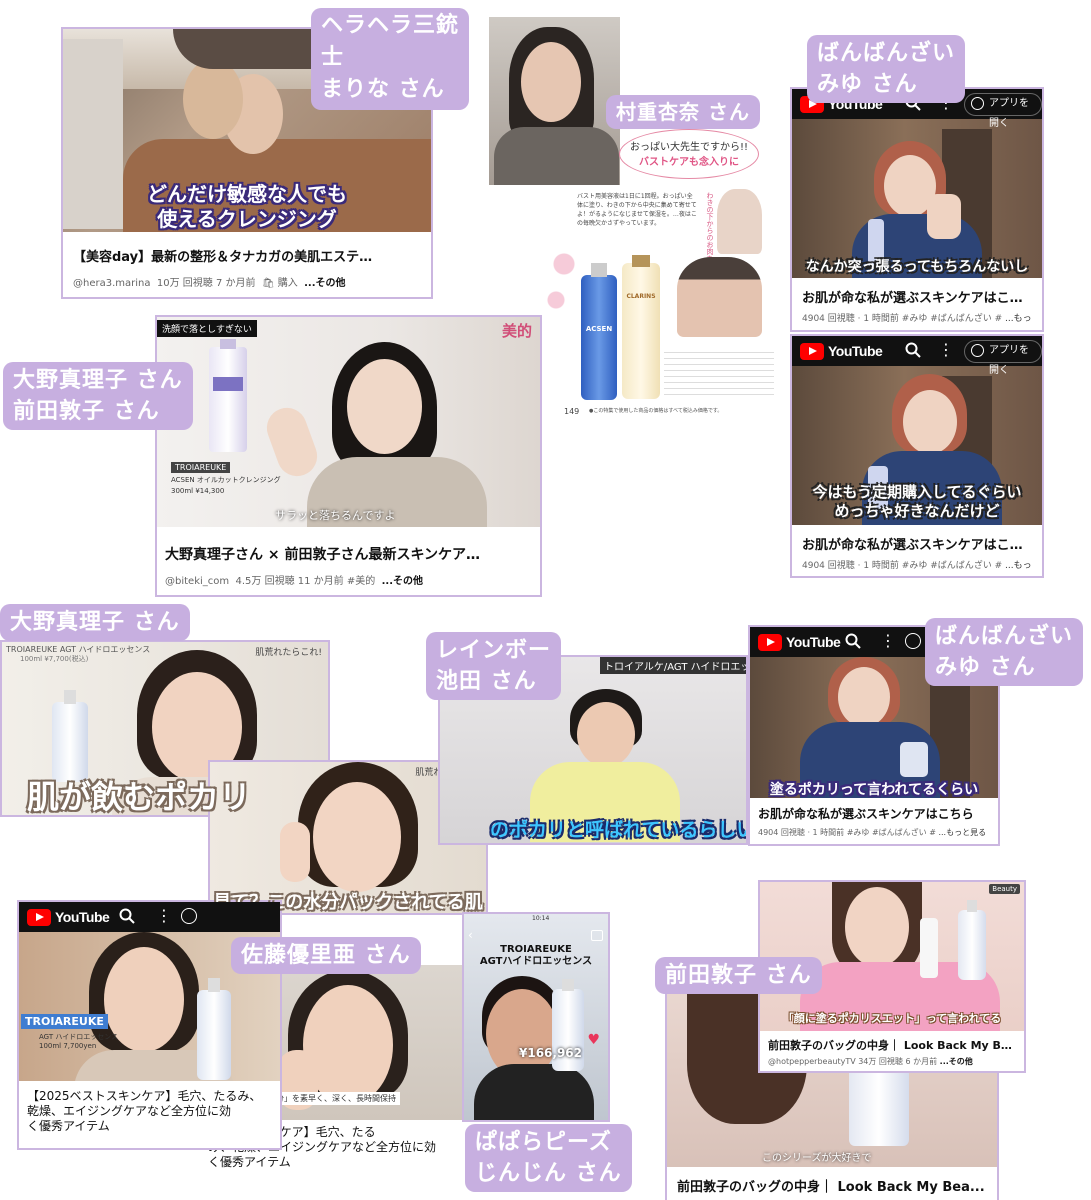 The height and width of the screenshot is (1200, 1091). What do you see at coordinates (599, 331) in the screenshot?
I see `product-bottle-acsen: ACSEN` at bounding box center [599, 331].